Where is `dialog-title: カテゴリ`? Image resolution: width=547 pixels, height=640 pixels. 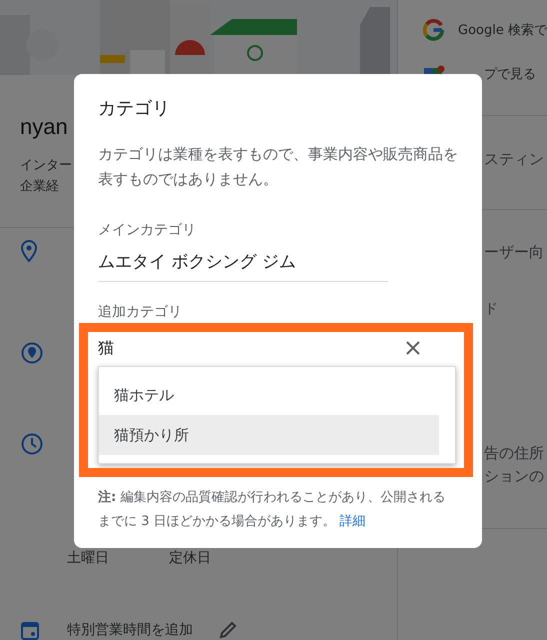 dialog-title: カテゴリ is located at coordinates (134, 109).